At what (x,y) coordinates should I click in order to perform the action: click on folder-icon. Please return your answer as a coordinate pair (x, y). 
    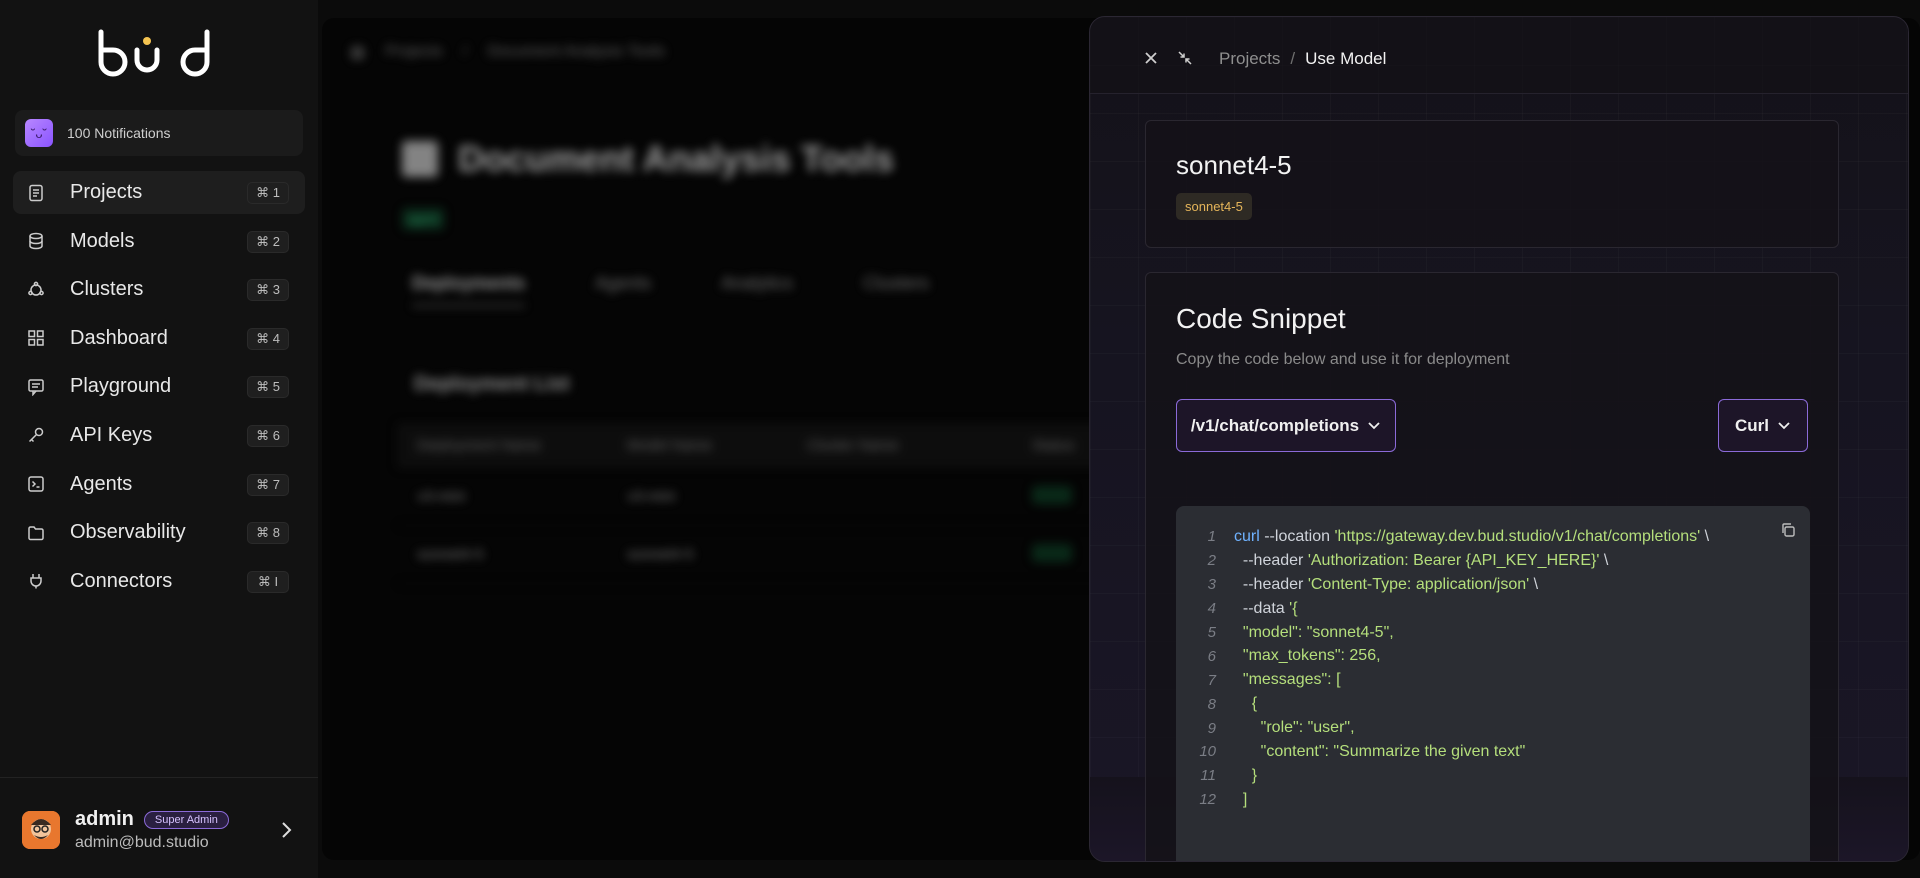
    Looking at the image, I should click on (36, 533).